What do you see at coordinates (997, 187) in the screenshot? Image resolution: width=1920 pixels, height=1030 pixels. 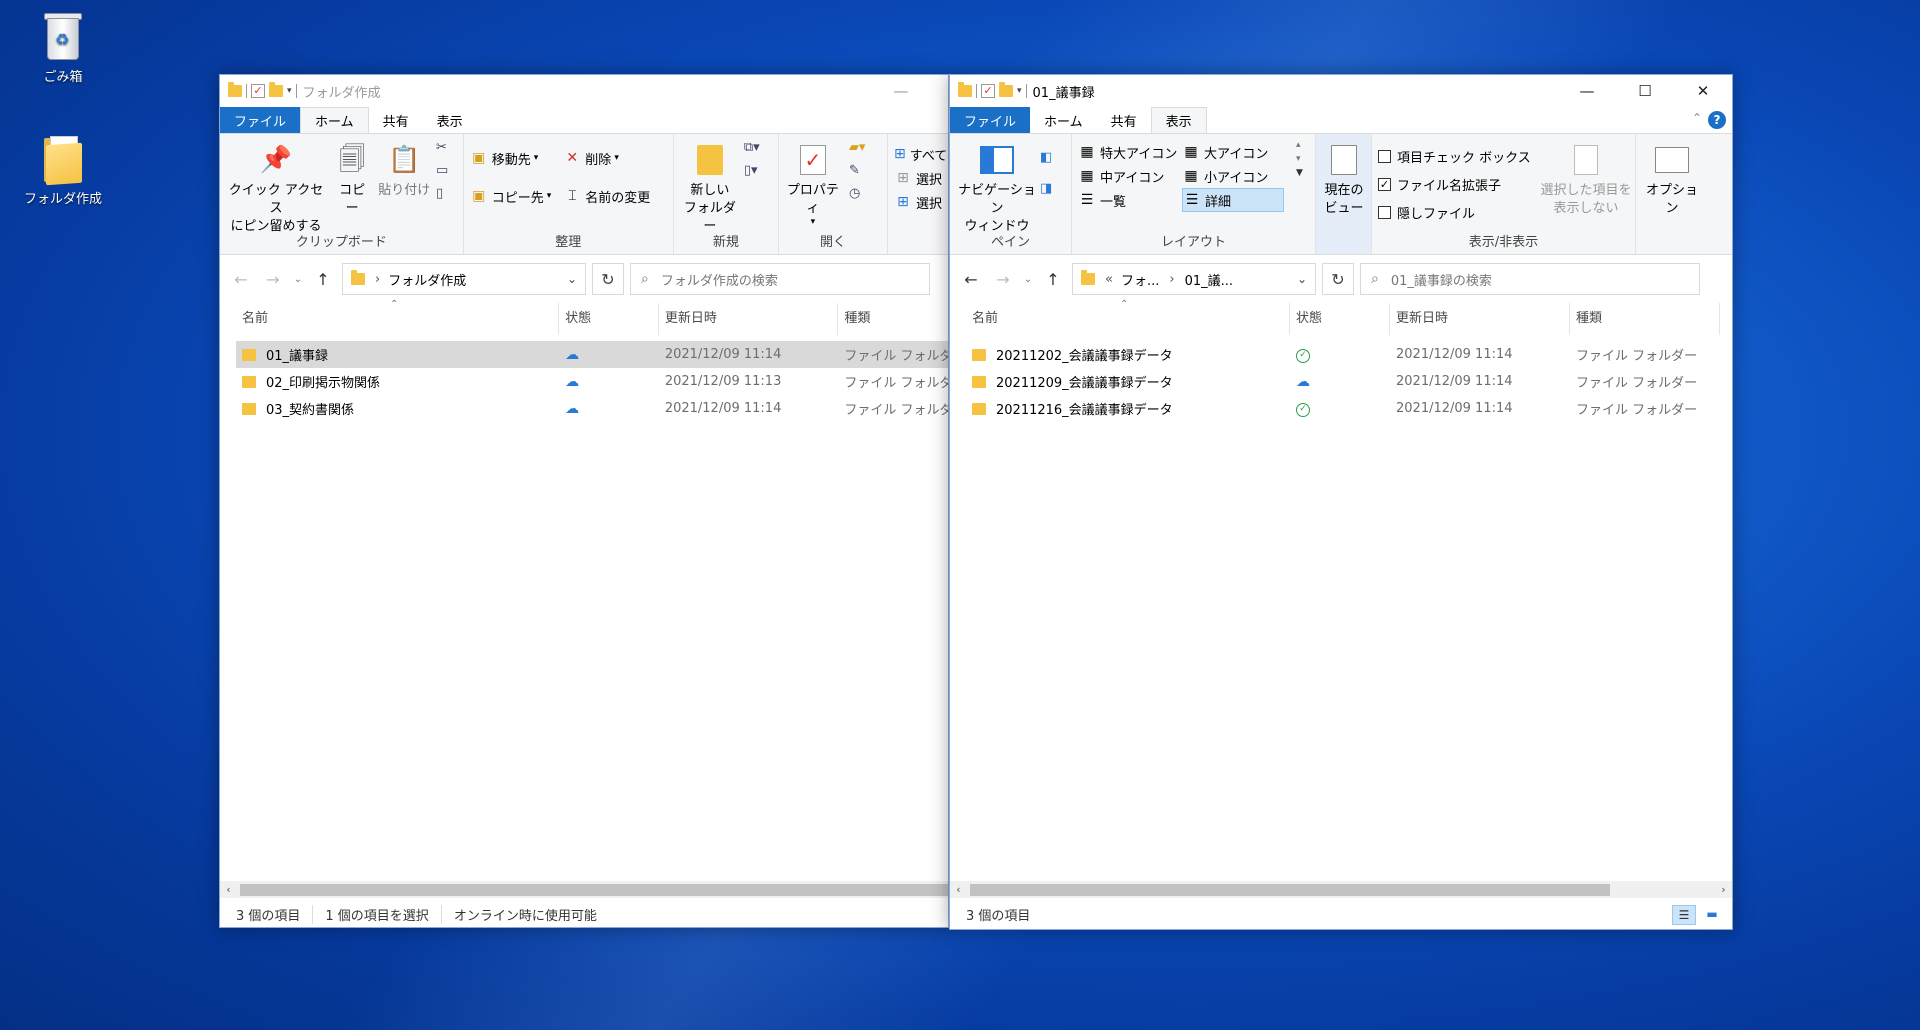 I see `navigation-pane-button: ナビゲーション ウィンドウ` at bounding box center [997, 187].